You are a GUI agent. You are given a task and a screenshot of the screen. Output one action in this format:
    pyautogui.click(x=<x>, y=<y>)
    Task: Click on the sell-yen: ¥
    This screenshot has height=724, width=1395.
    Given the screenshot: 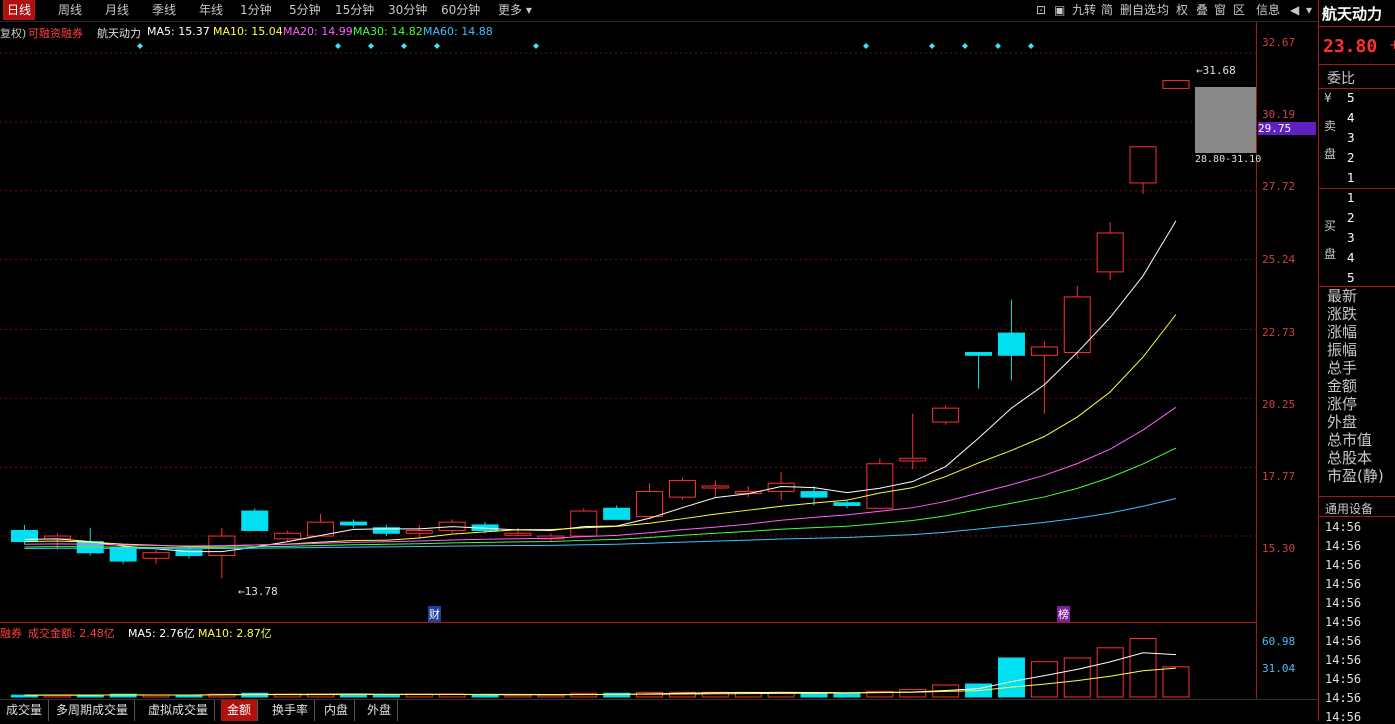 What is the action you would take?
    pyautogui.click(x=1328, y=98)
    